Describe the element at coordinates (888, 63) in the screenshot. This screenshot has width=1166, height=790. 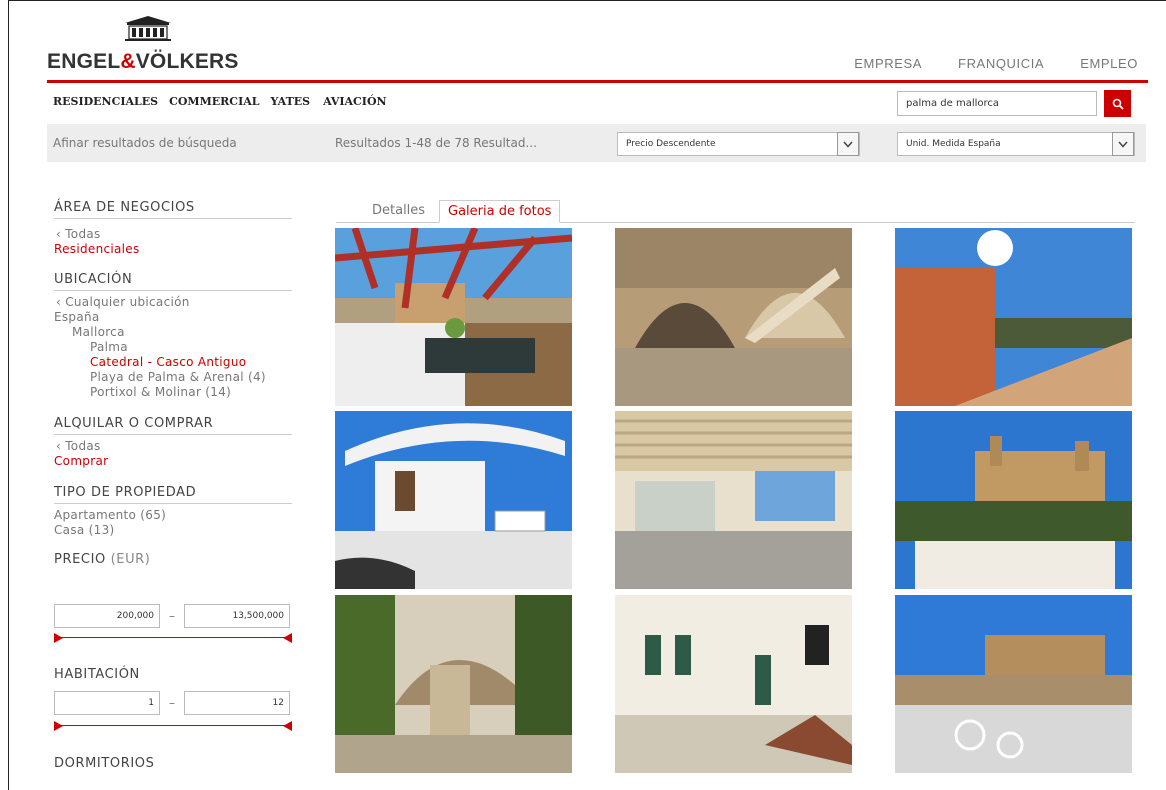
I see `nav-empresa: EMPRESA` at that location.